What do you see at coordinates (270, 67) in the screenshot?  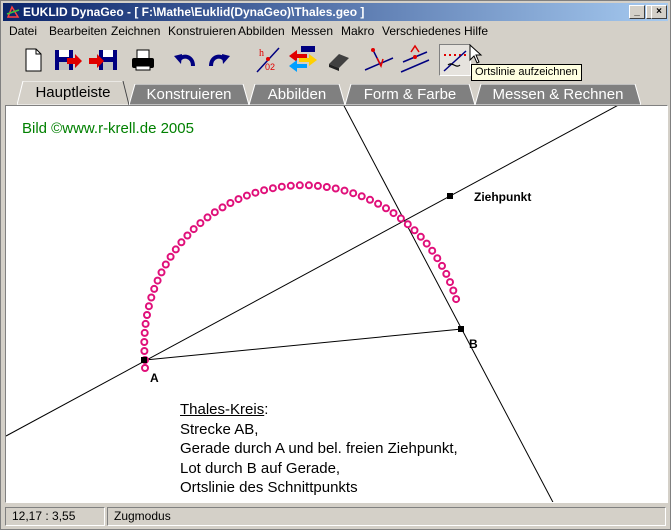 I see `svg-text: 02` at bounding box center [270, 67].